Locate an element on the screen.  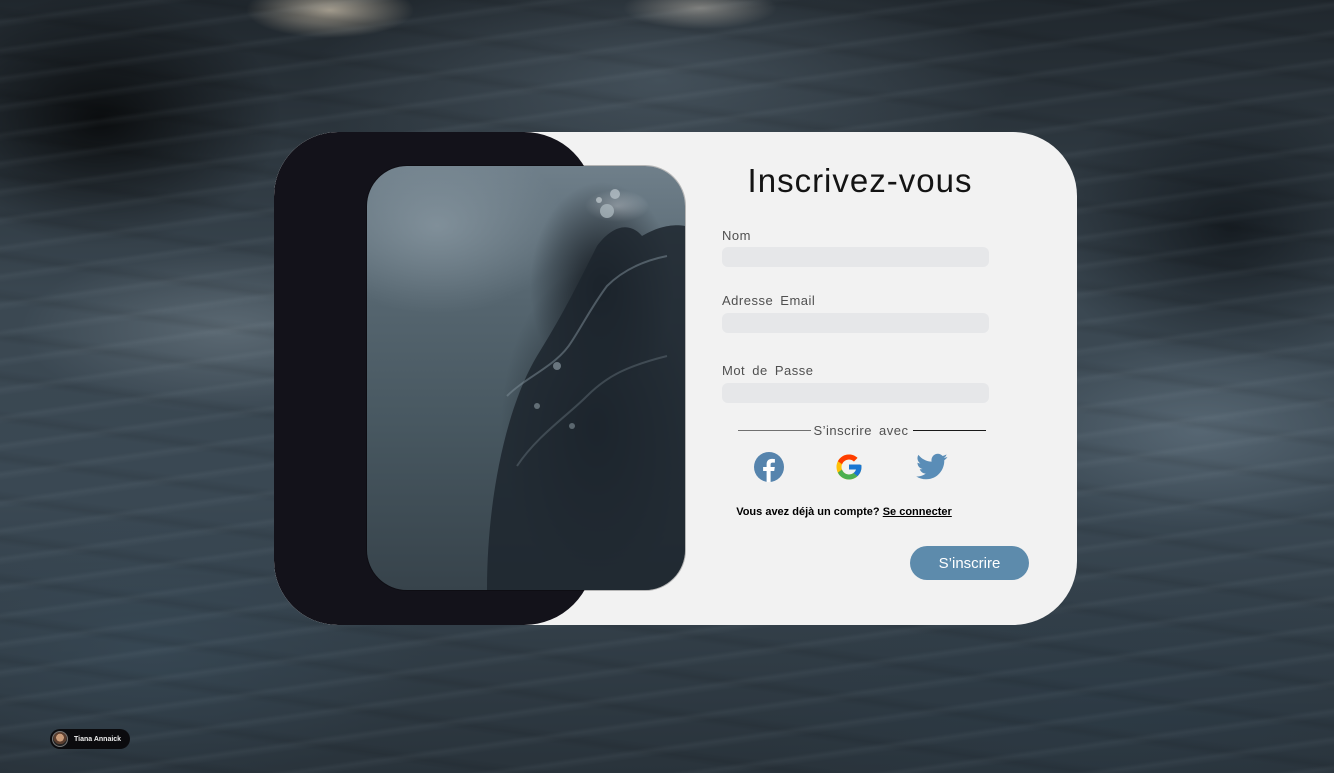
login-prompt: Vous avez déjà un compte? Se connecter is located at coordinates (844, 512).